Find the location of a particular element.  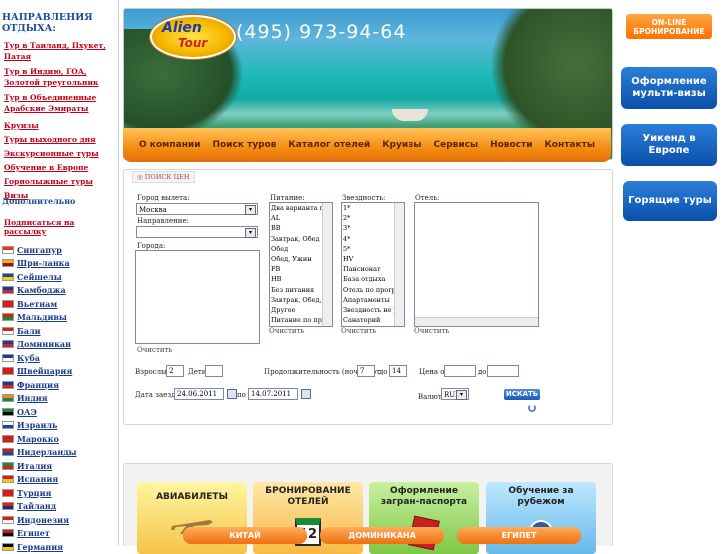

destination-link: Куба is located at coordinates (21, 357).